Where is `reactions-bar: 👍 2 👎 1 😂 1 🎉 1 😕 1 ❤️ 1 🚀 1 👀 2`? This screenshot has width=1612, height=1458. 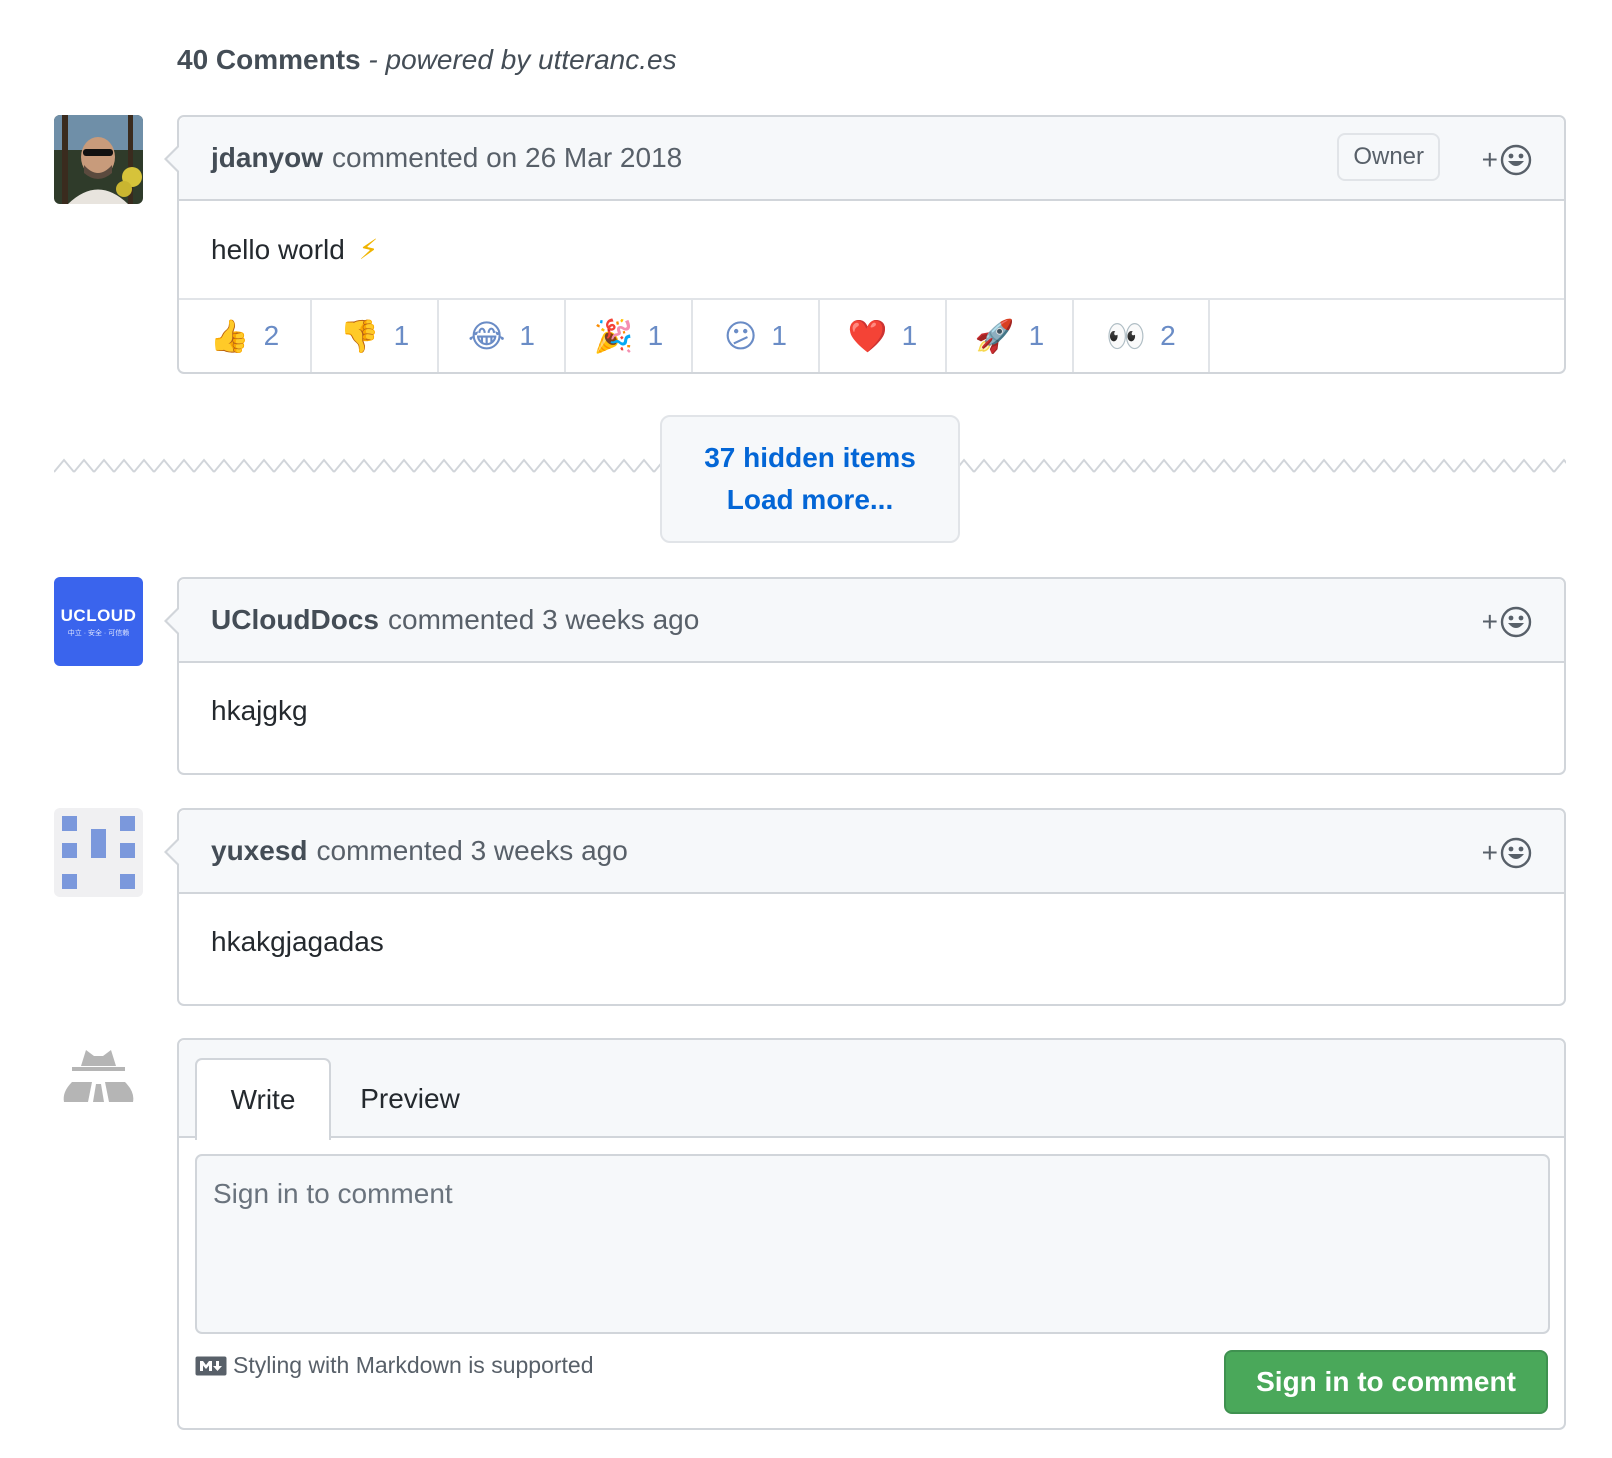 reactions-bar: 👍 2 👎 1 😂 1 🎉 1 😕 1 ❤️ 1 🚀 1 👀 2 is located at coordinates (871, 335).